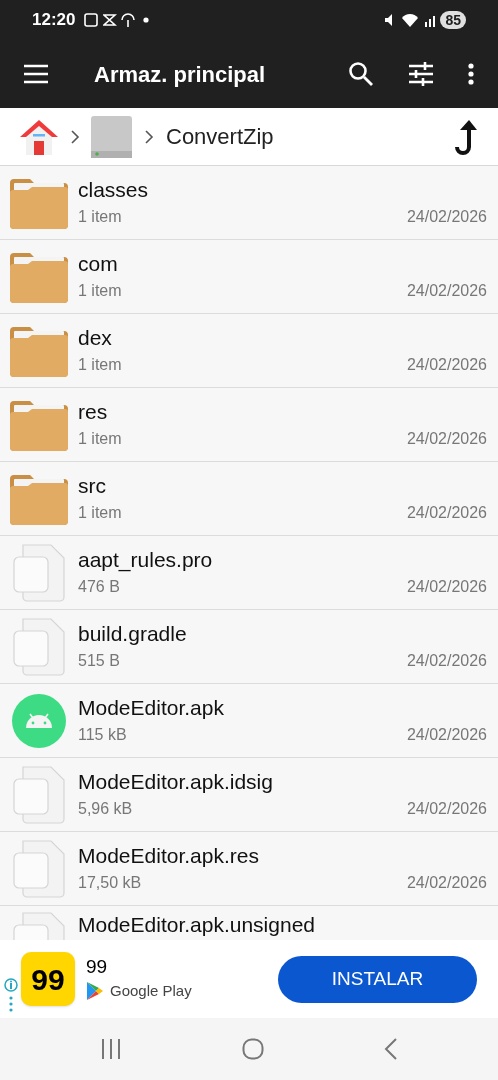 The width and height of the screenshot is (498, 1080). Describe the element at coordinates (114, 189) in the screenshot. I see `file-name: classes` at that location.